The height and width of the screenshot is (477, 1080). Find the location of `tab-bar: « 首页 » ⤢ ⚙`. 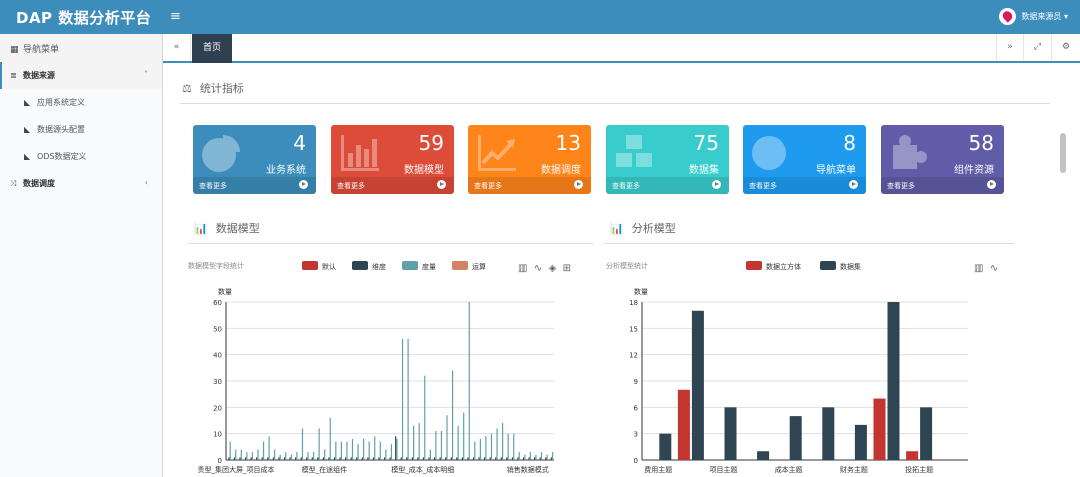

tab-bar: « 首页 » ⤢ ⚙ is located at coordinates (621, 48).